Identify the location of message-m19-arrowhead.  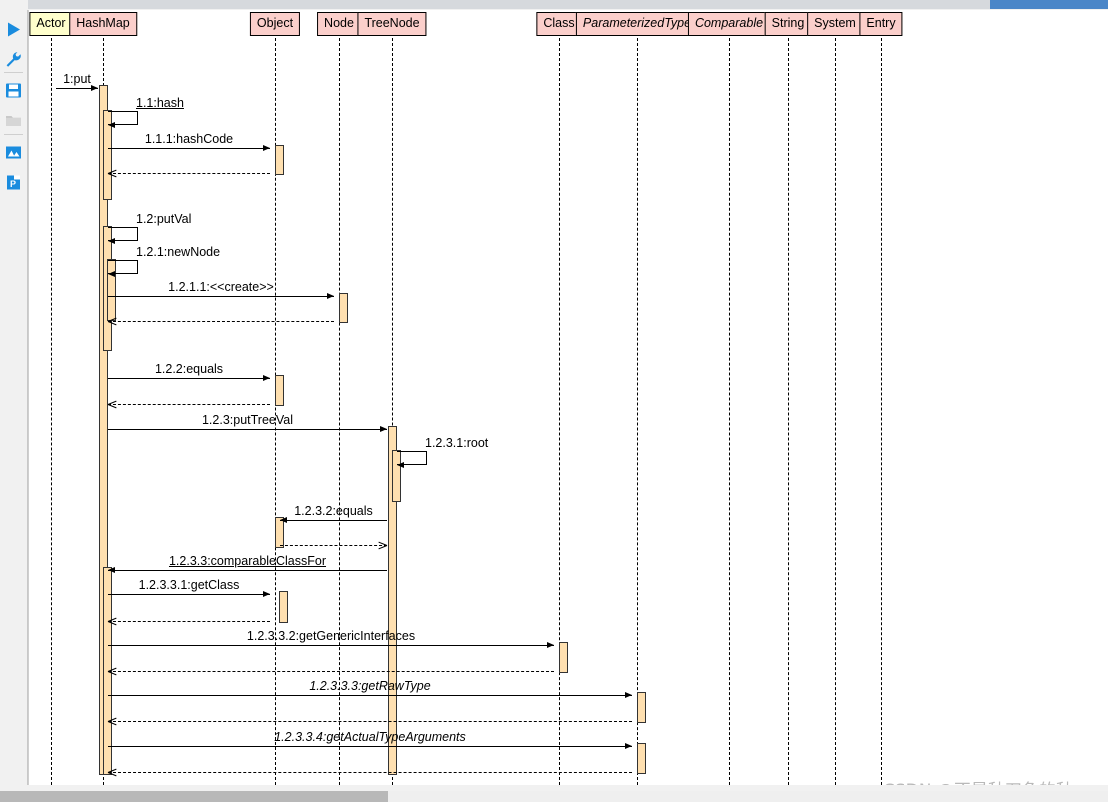
(112, 671).